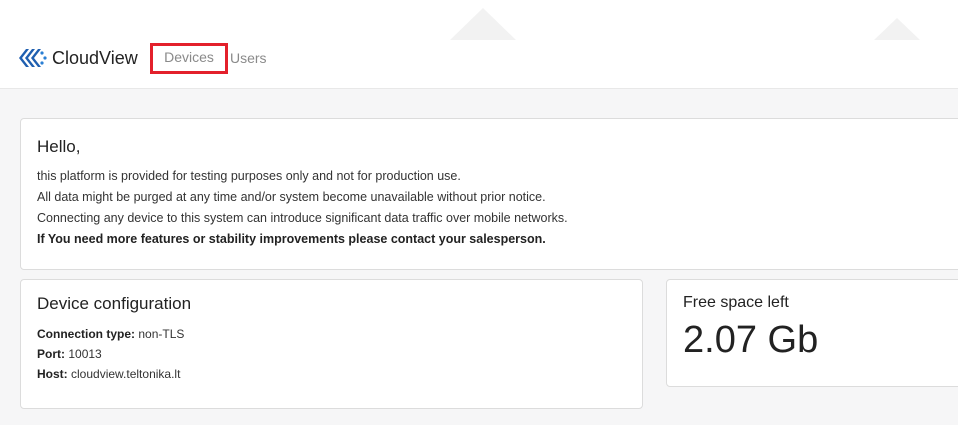  Describe the element at coordinates (161, 334) in the screenshot. I see `connection-type-value: non-TLS` at that location.